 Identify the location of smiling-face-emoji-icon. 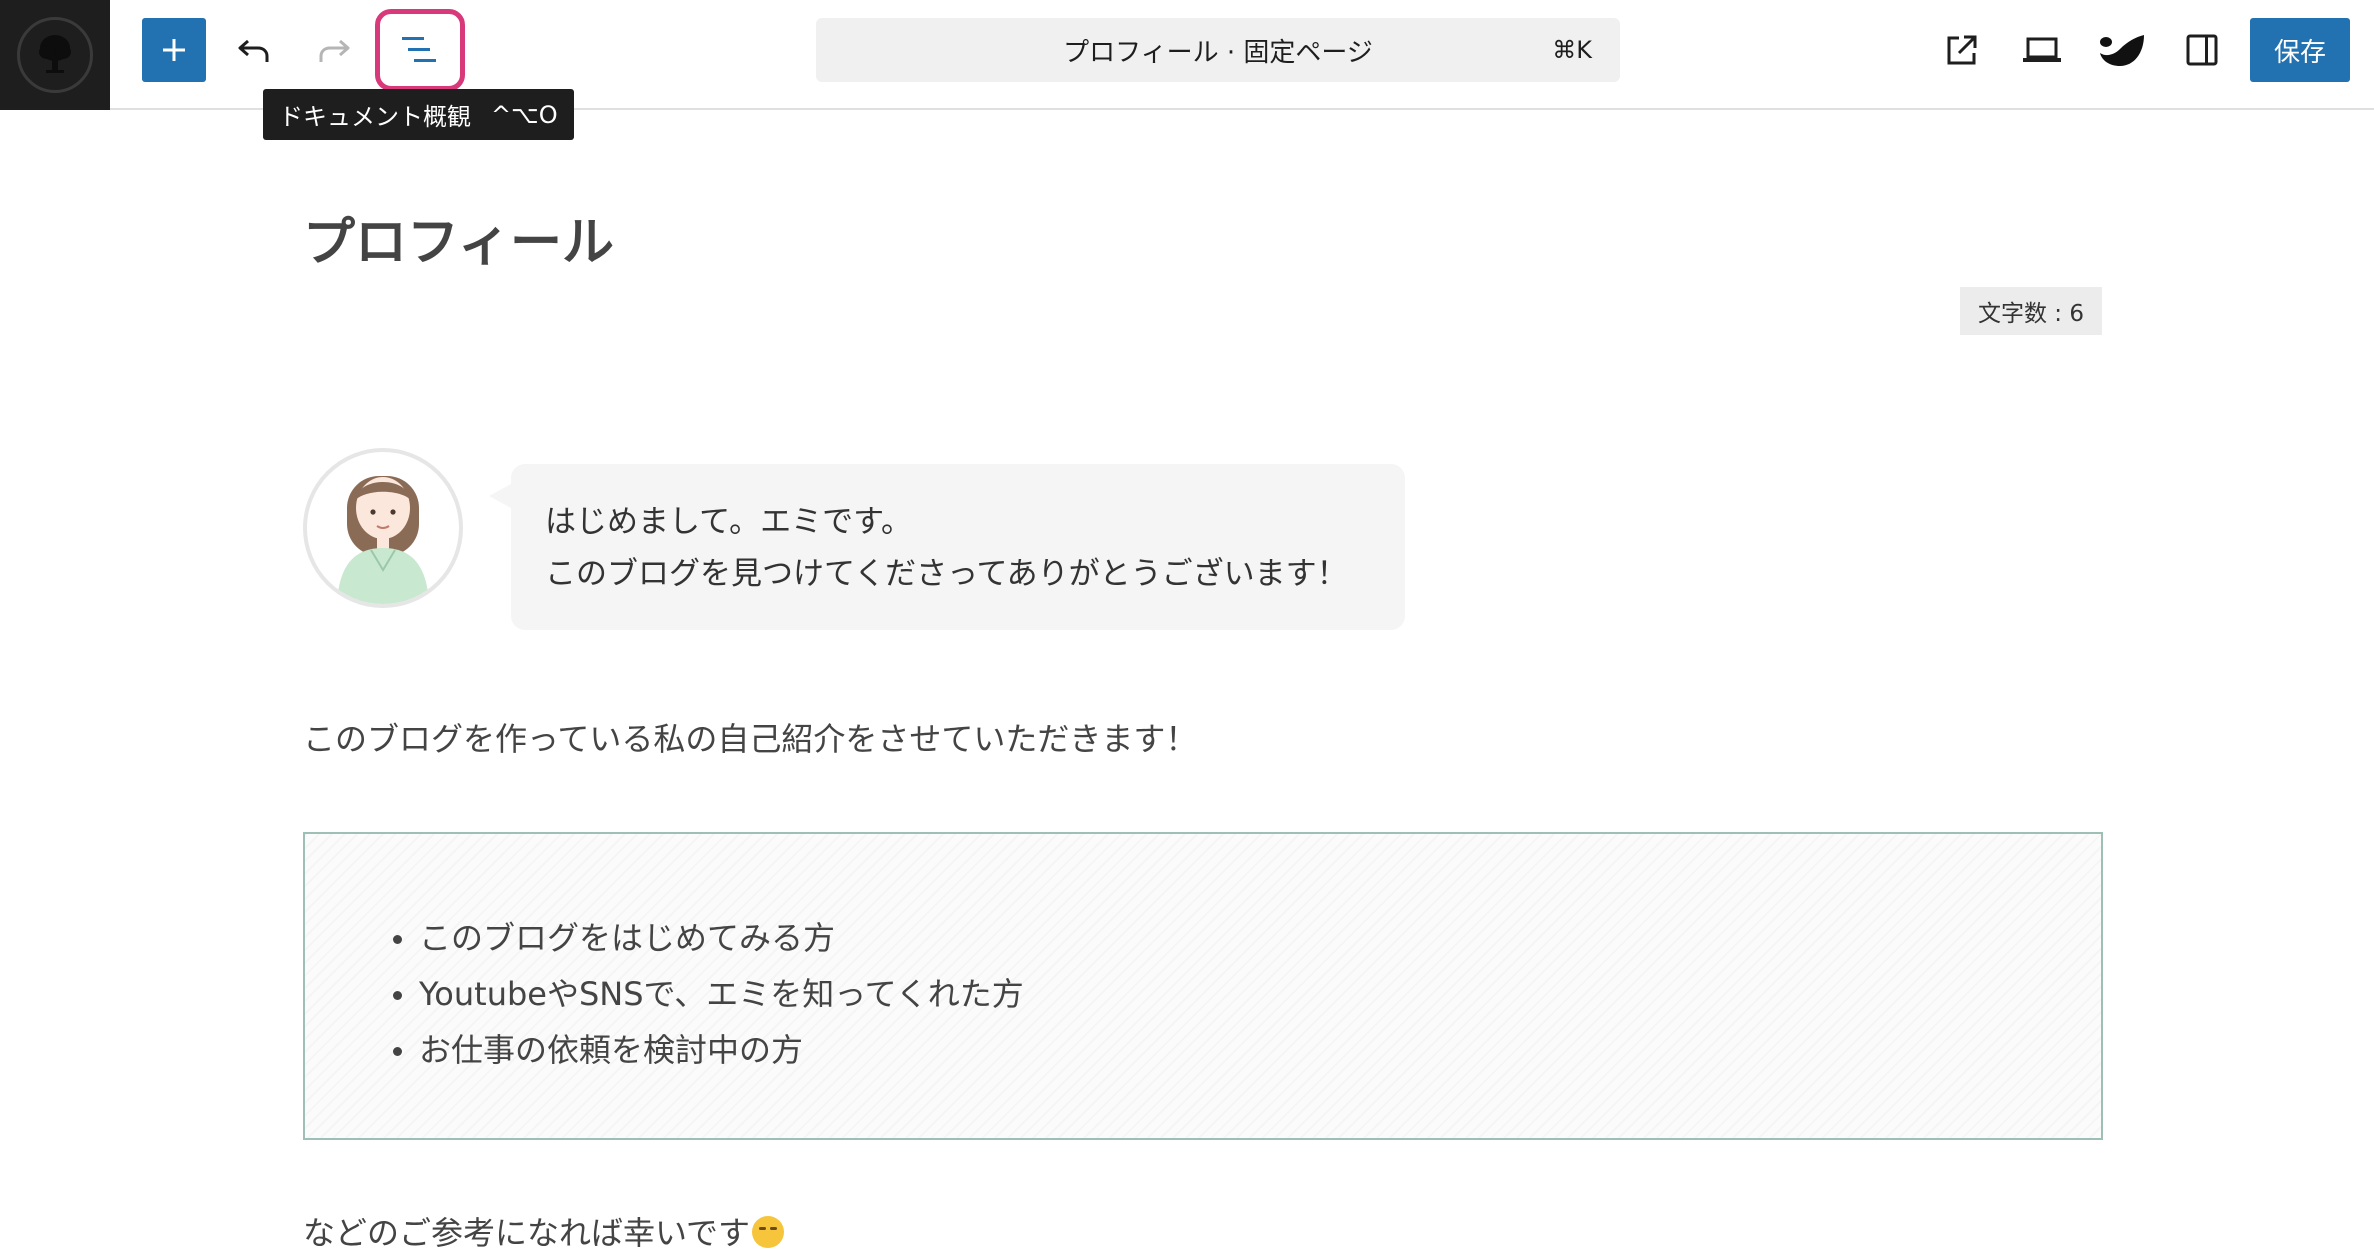
(768, 1232).